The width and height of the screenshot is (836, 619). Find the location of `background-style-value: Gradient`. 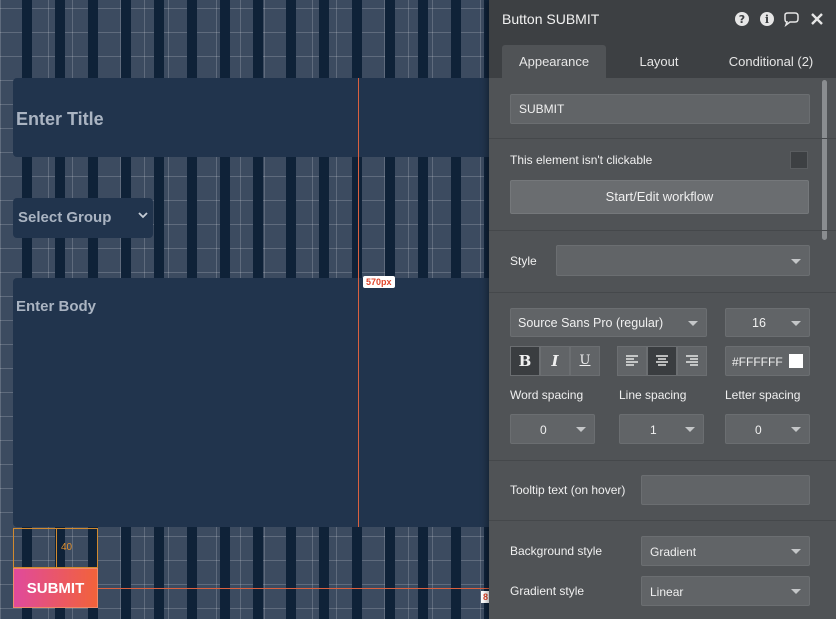

background-style-value: Gradient is located at coordinates (673, 552).